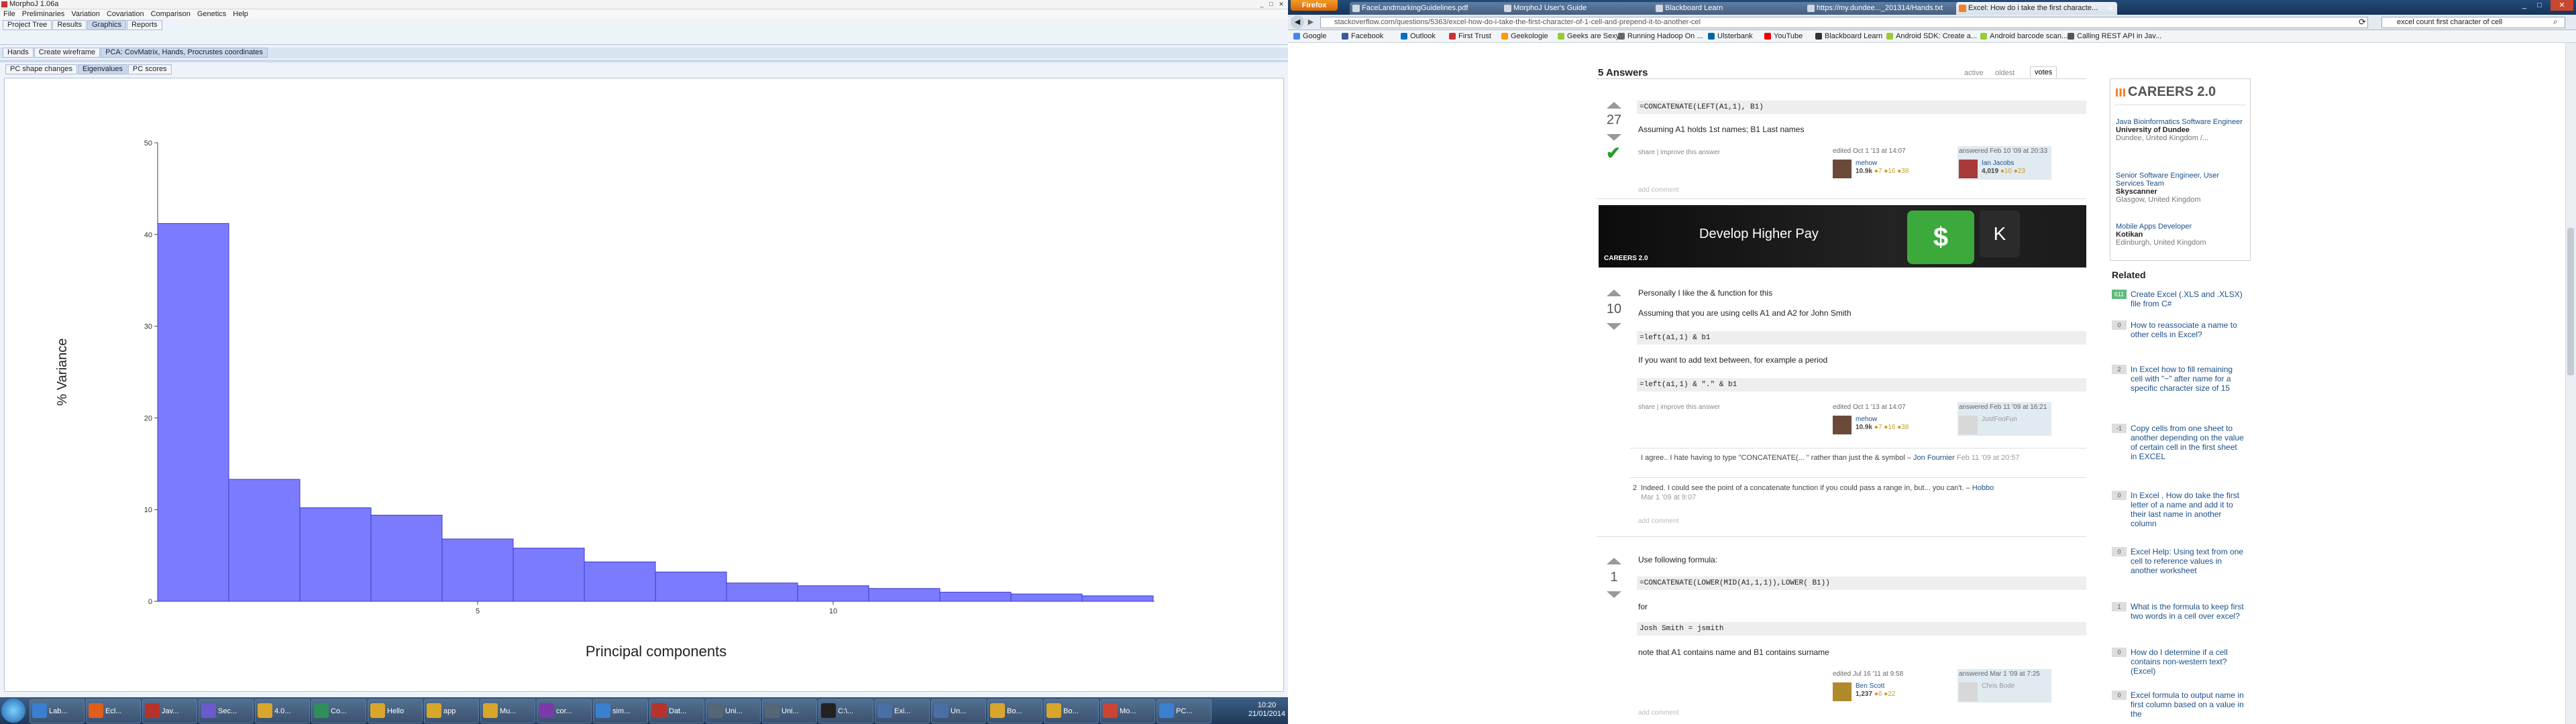 Image resolution: width=2576 pixels, height=724 pixels. What do you see at coordinates (125, 14) in the screenshot?
I see `menu-covariation: Covariation` at bounding box center [125, 14].